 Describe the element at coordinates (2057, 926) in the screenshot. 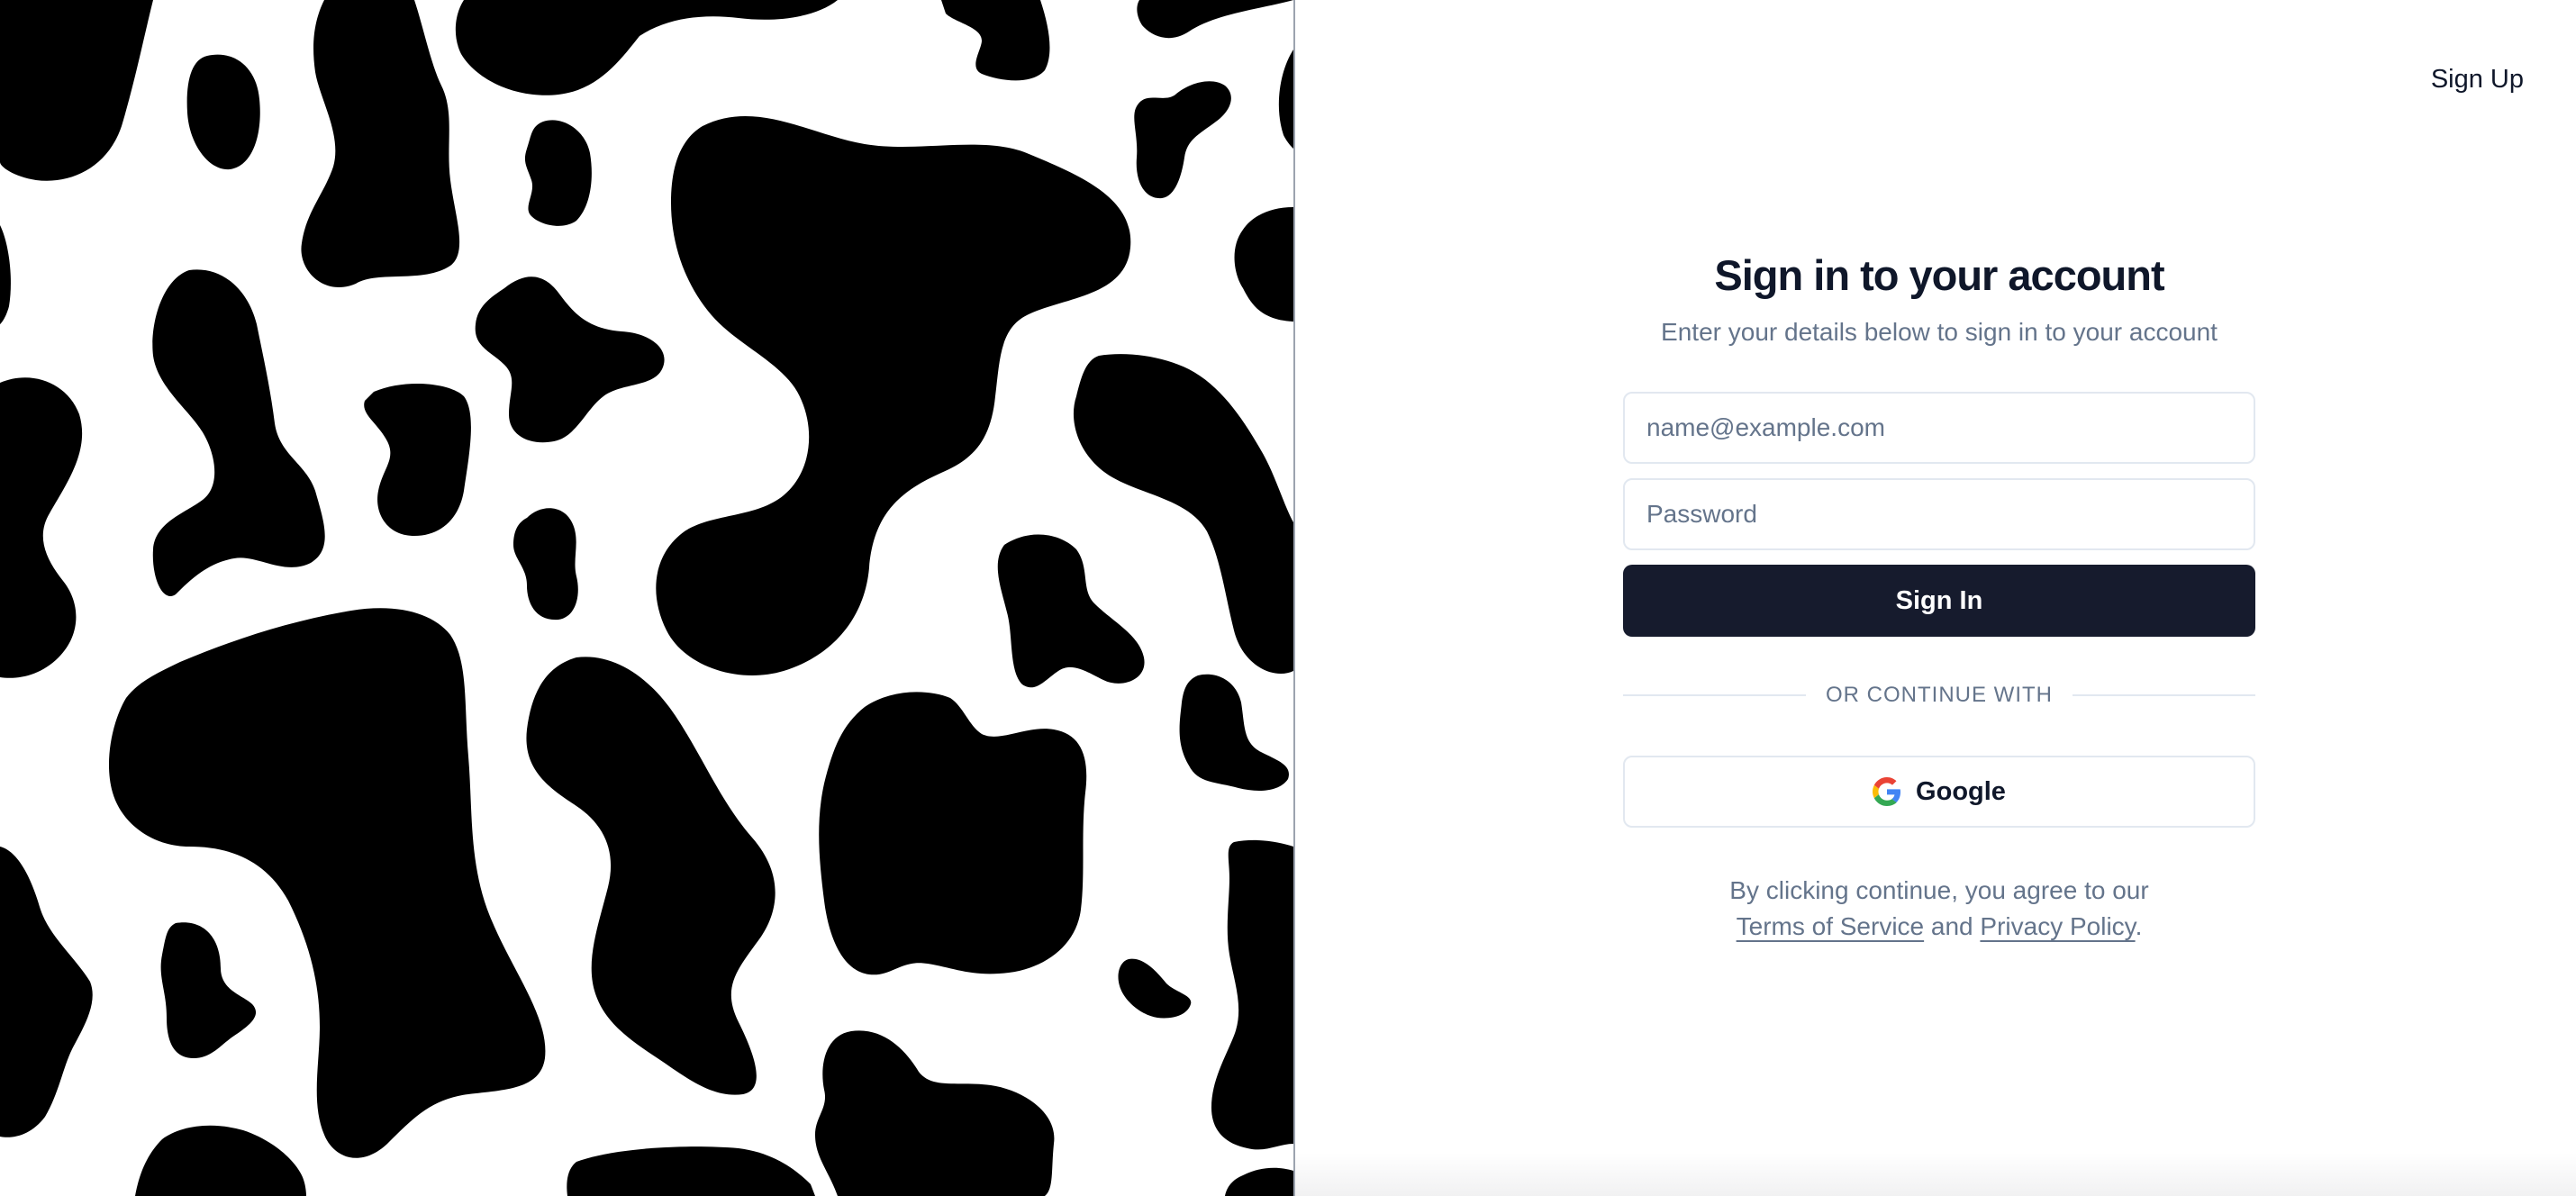

I see `privacy-policy-link: Privacy Policy` at that location.